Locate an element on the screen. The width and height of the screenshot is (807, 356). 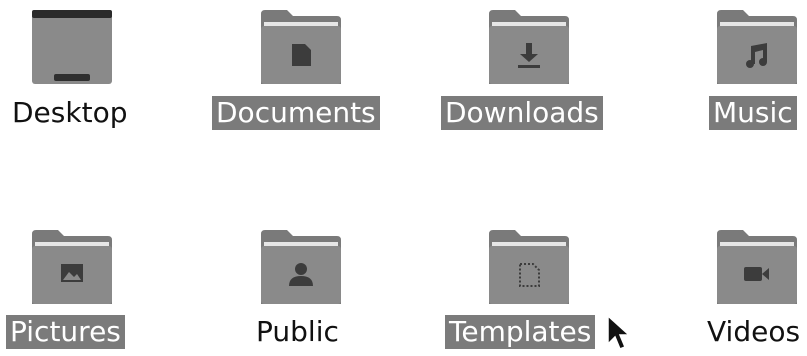
label-desktop: Desktop is located at coordinates (69, 113).